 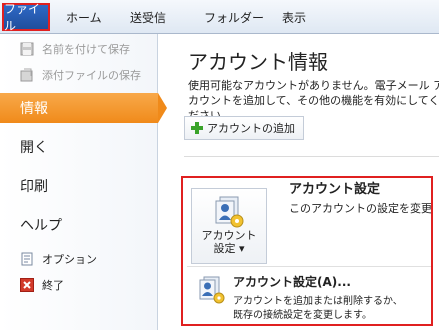 What do you see at coordinates (83, 108) in the screenshot?
I see `nav-item-info: 情報` at bounding box center [83, 108].